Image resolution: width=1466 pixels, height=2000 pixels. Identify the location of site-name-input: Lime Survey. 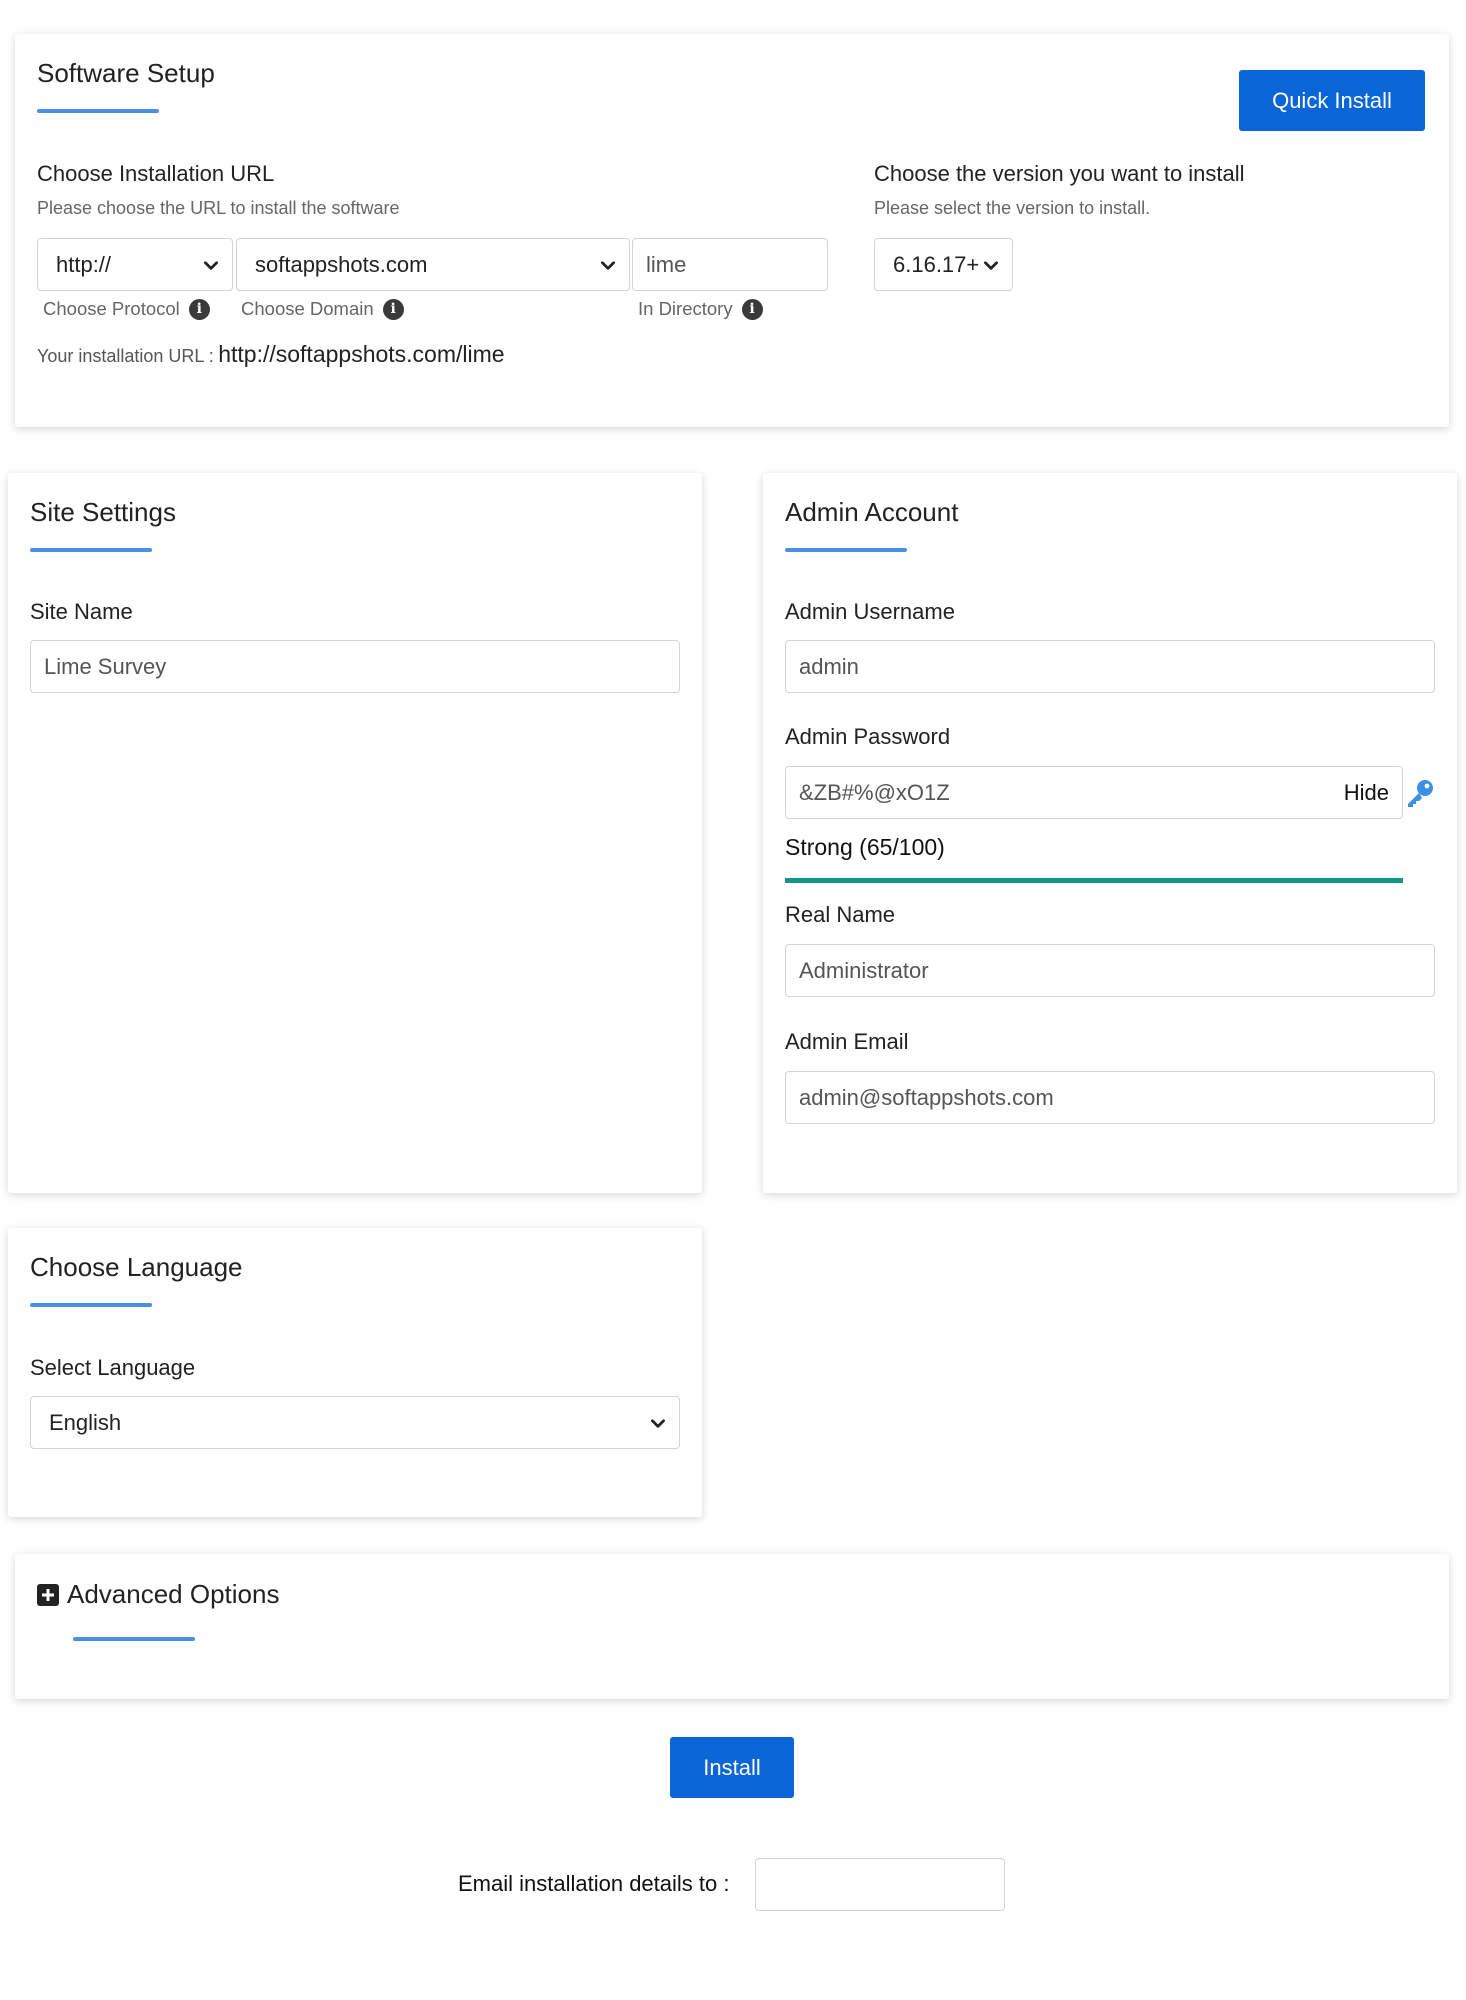
(355, 666).